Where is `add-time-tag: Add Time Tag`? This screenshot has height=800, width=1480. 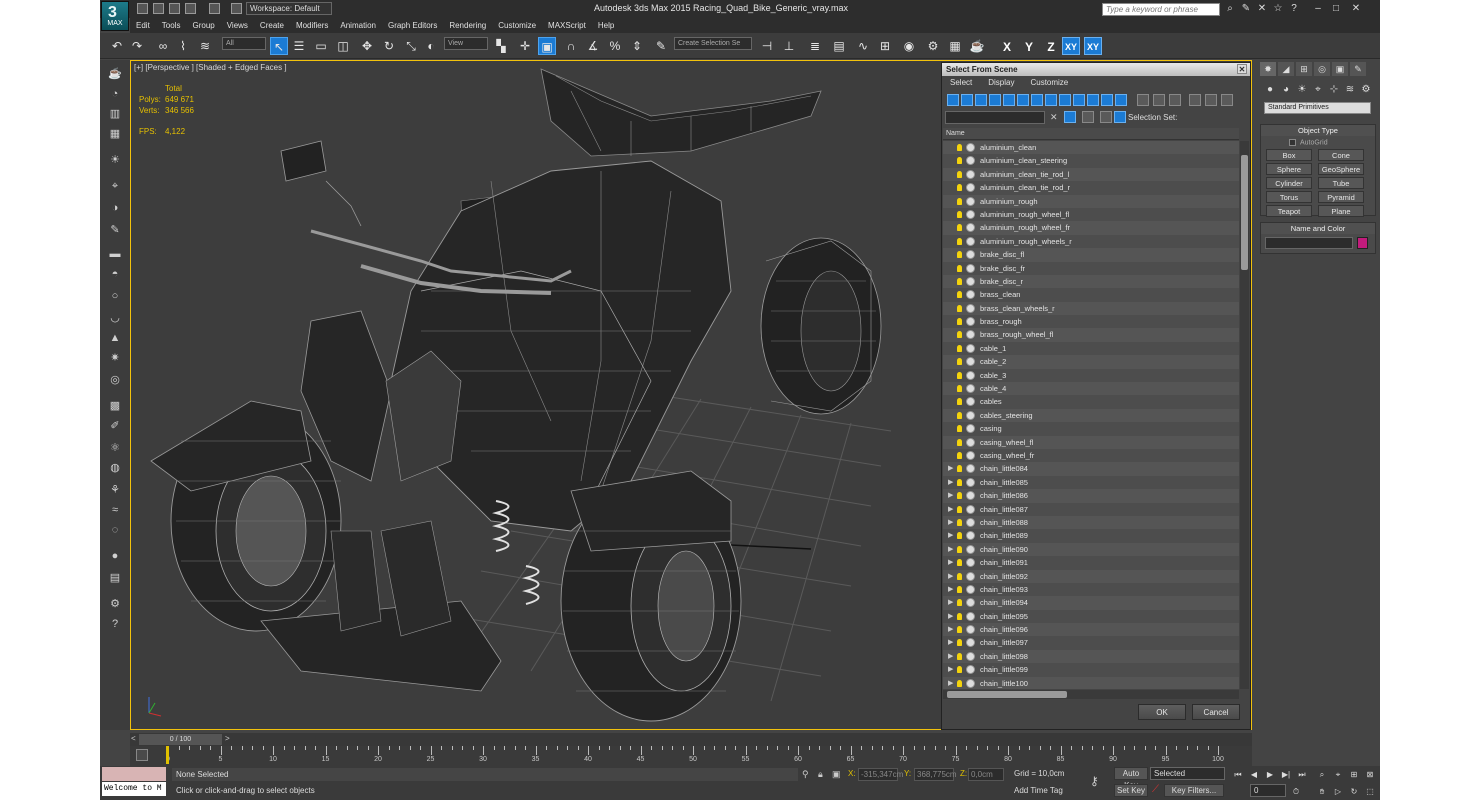 add-time-tag: Add Time Tag is located at coordinates (1038, 790).